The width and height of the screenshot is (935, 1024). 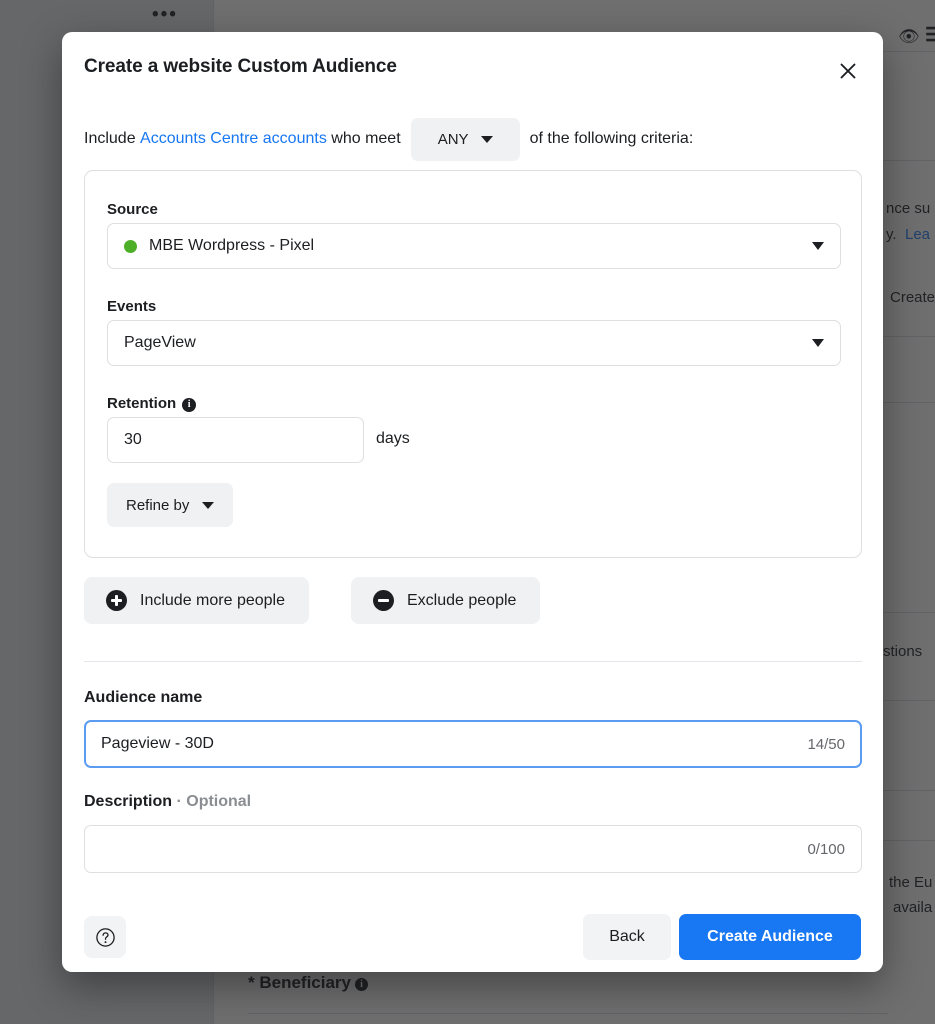 I want to click on match-operator-dropdown: ANY, so click(x=465, y=139).